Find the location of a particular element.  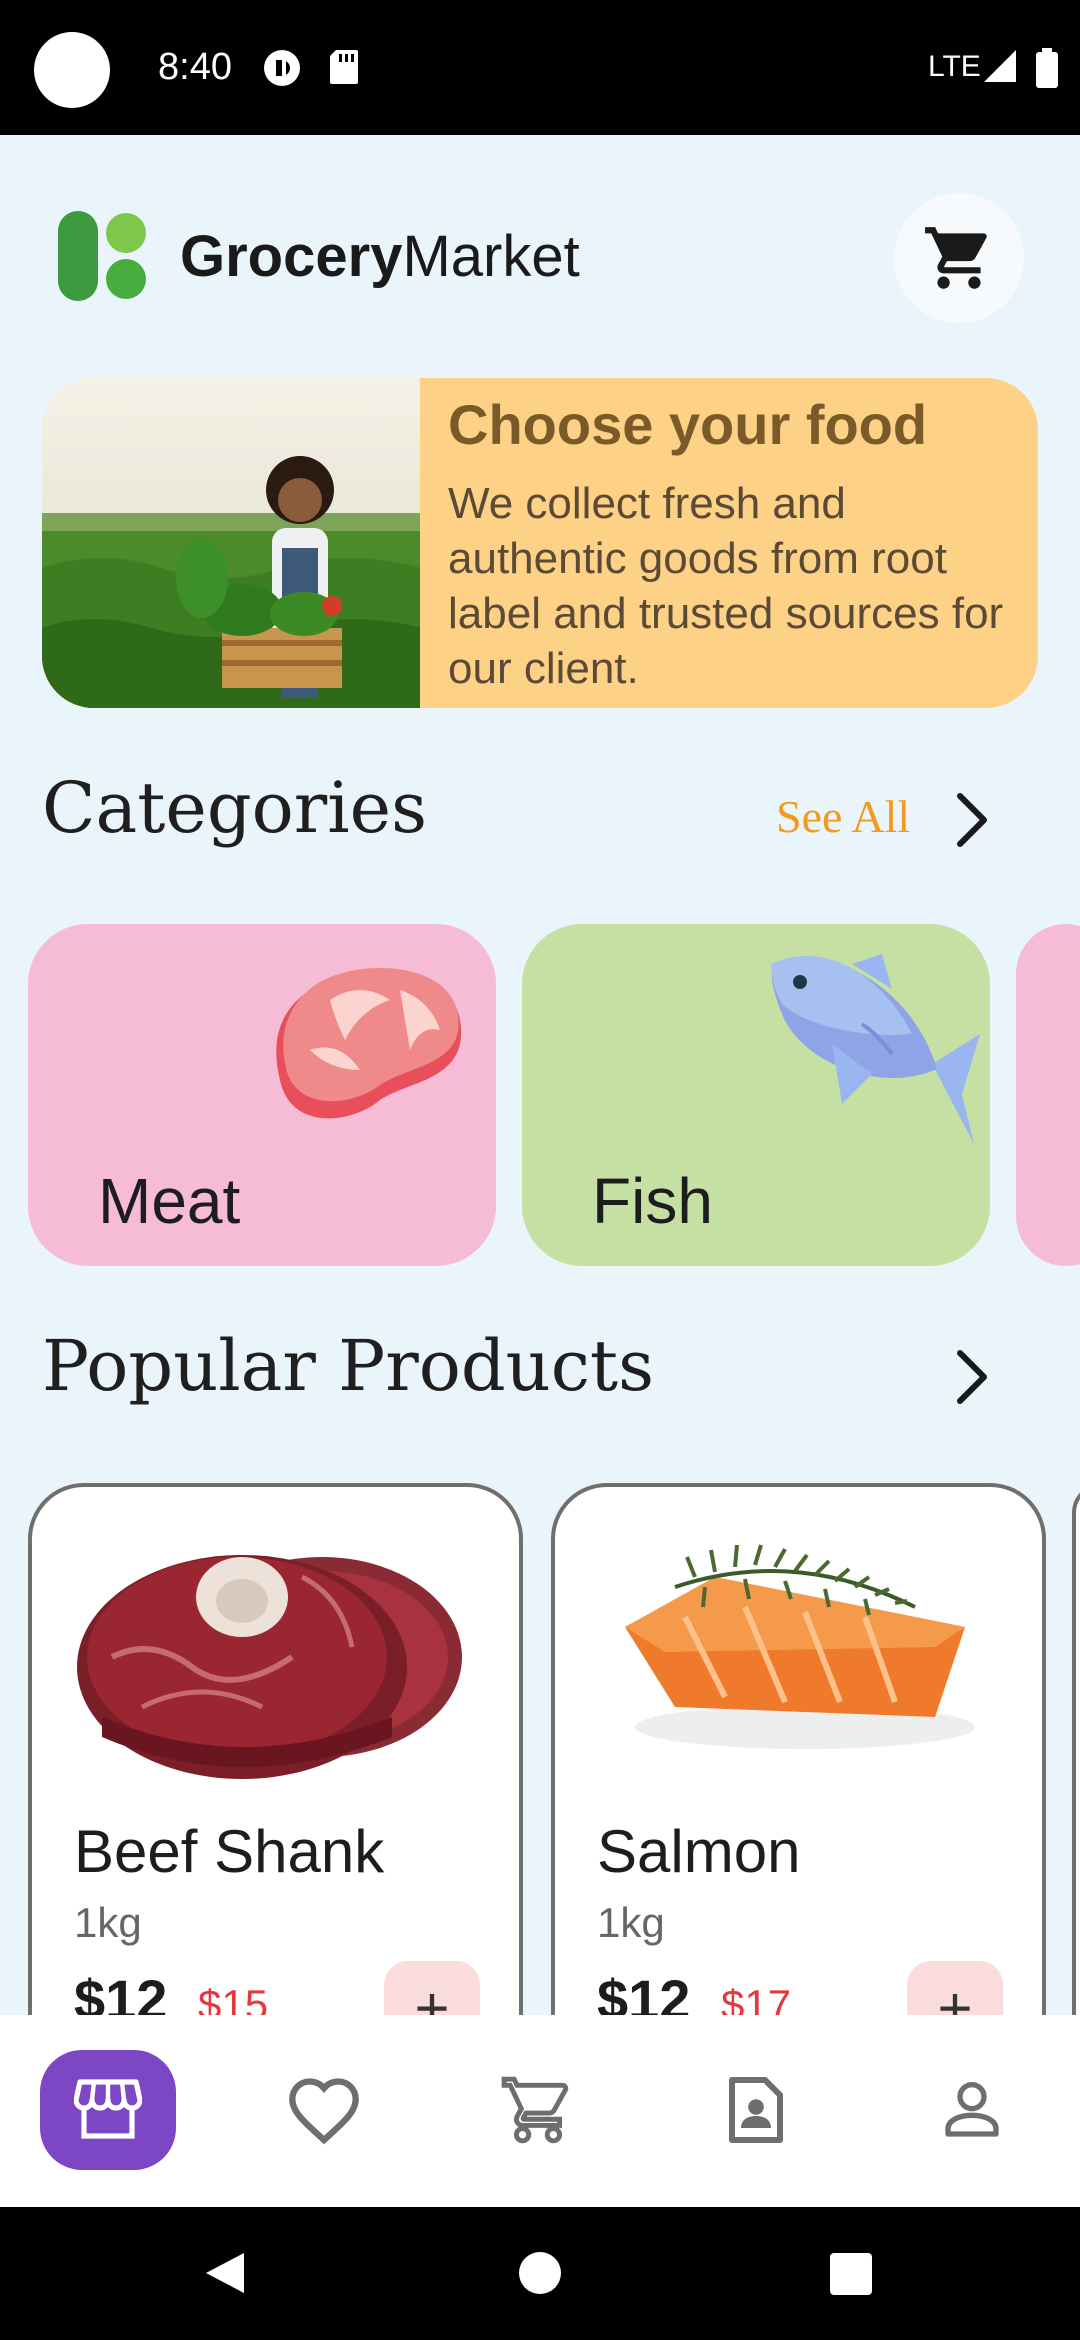

product-card-salmon: Salmon 1kg $12 $17 + is located at coordinates (798, 1749).